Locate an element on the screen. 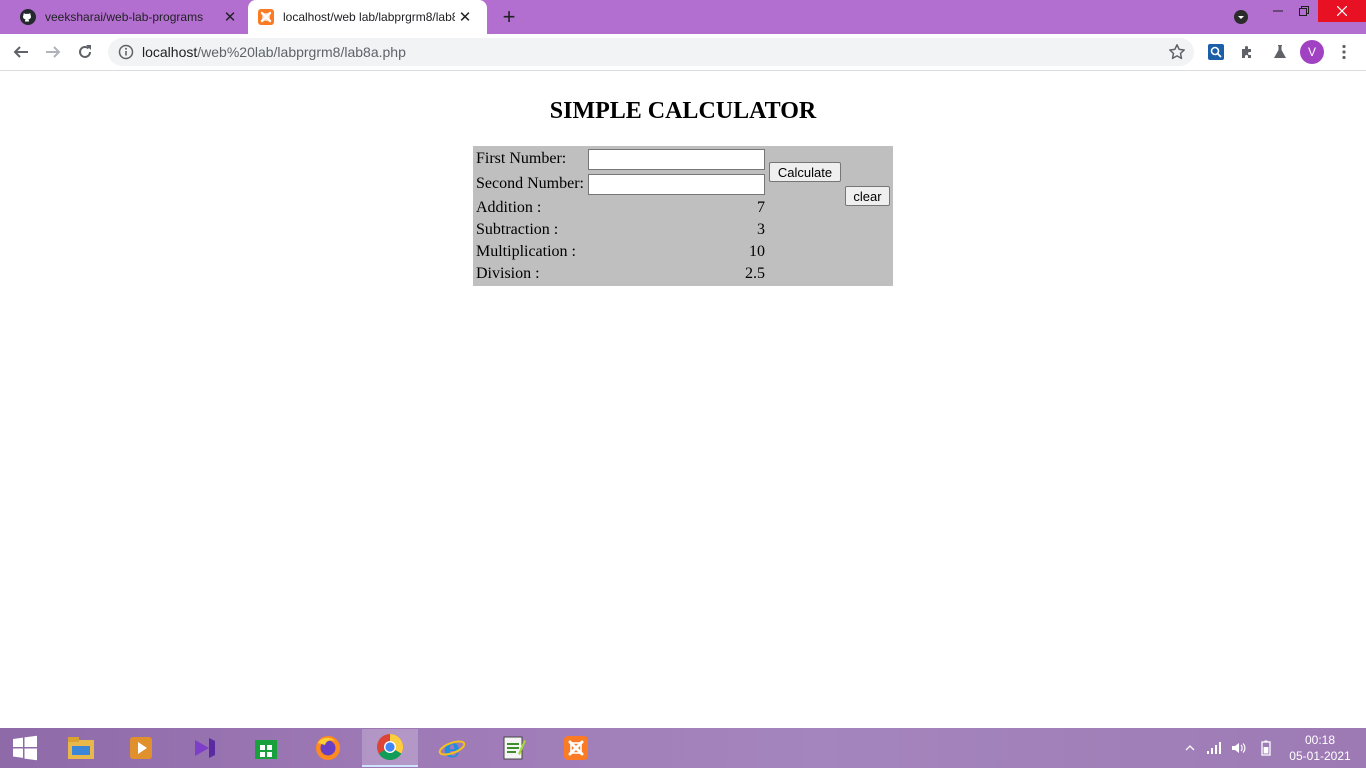 The image size is (1366, 768). windows-start-icon is located at coordinates (25, 748).